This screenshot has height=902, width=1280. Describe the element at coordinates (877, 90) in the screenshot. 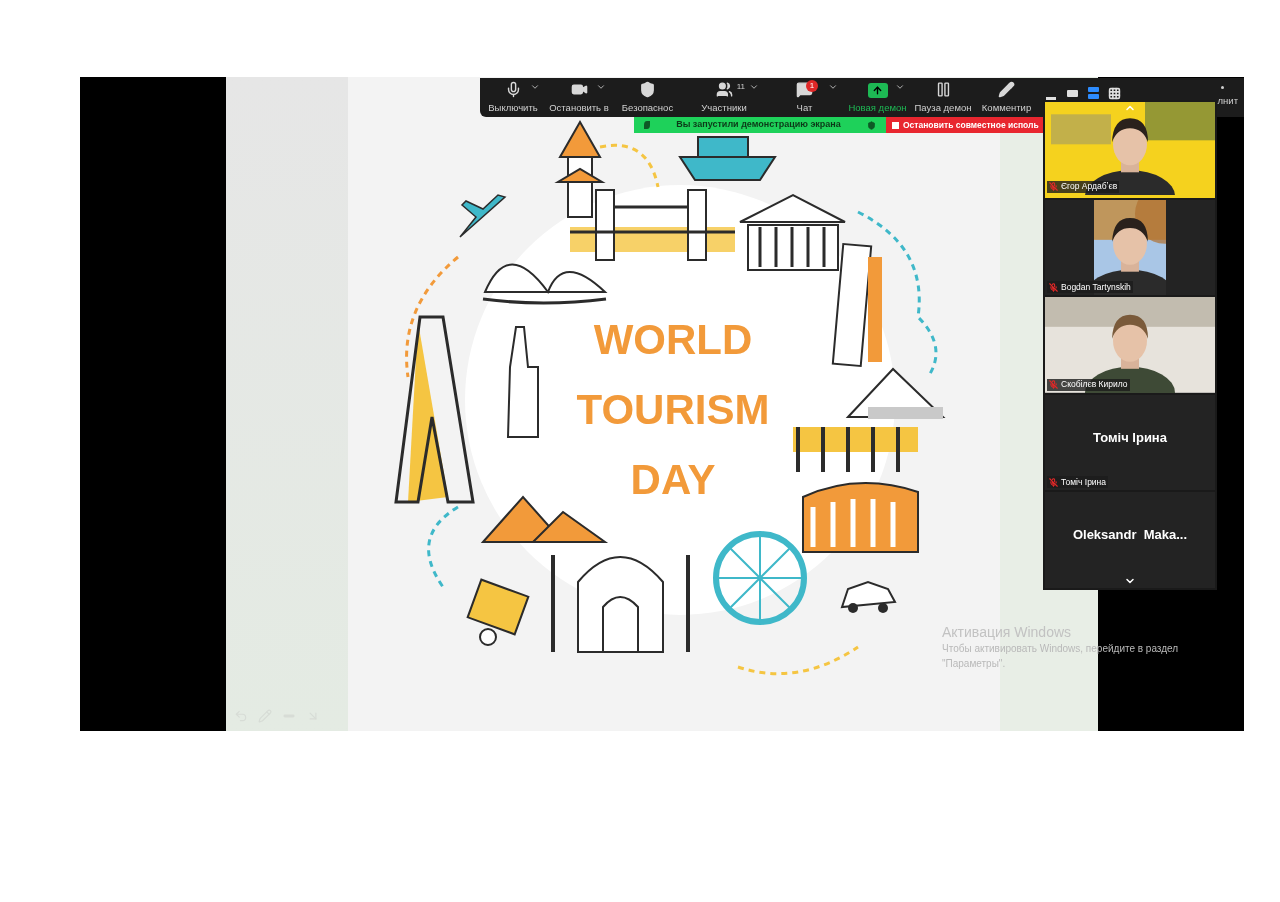

I see `share-icon` at that location.